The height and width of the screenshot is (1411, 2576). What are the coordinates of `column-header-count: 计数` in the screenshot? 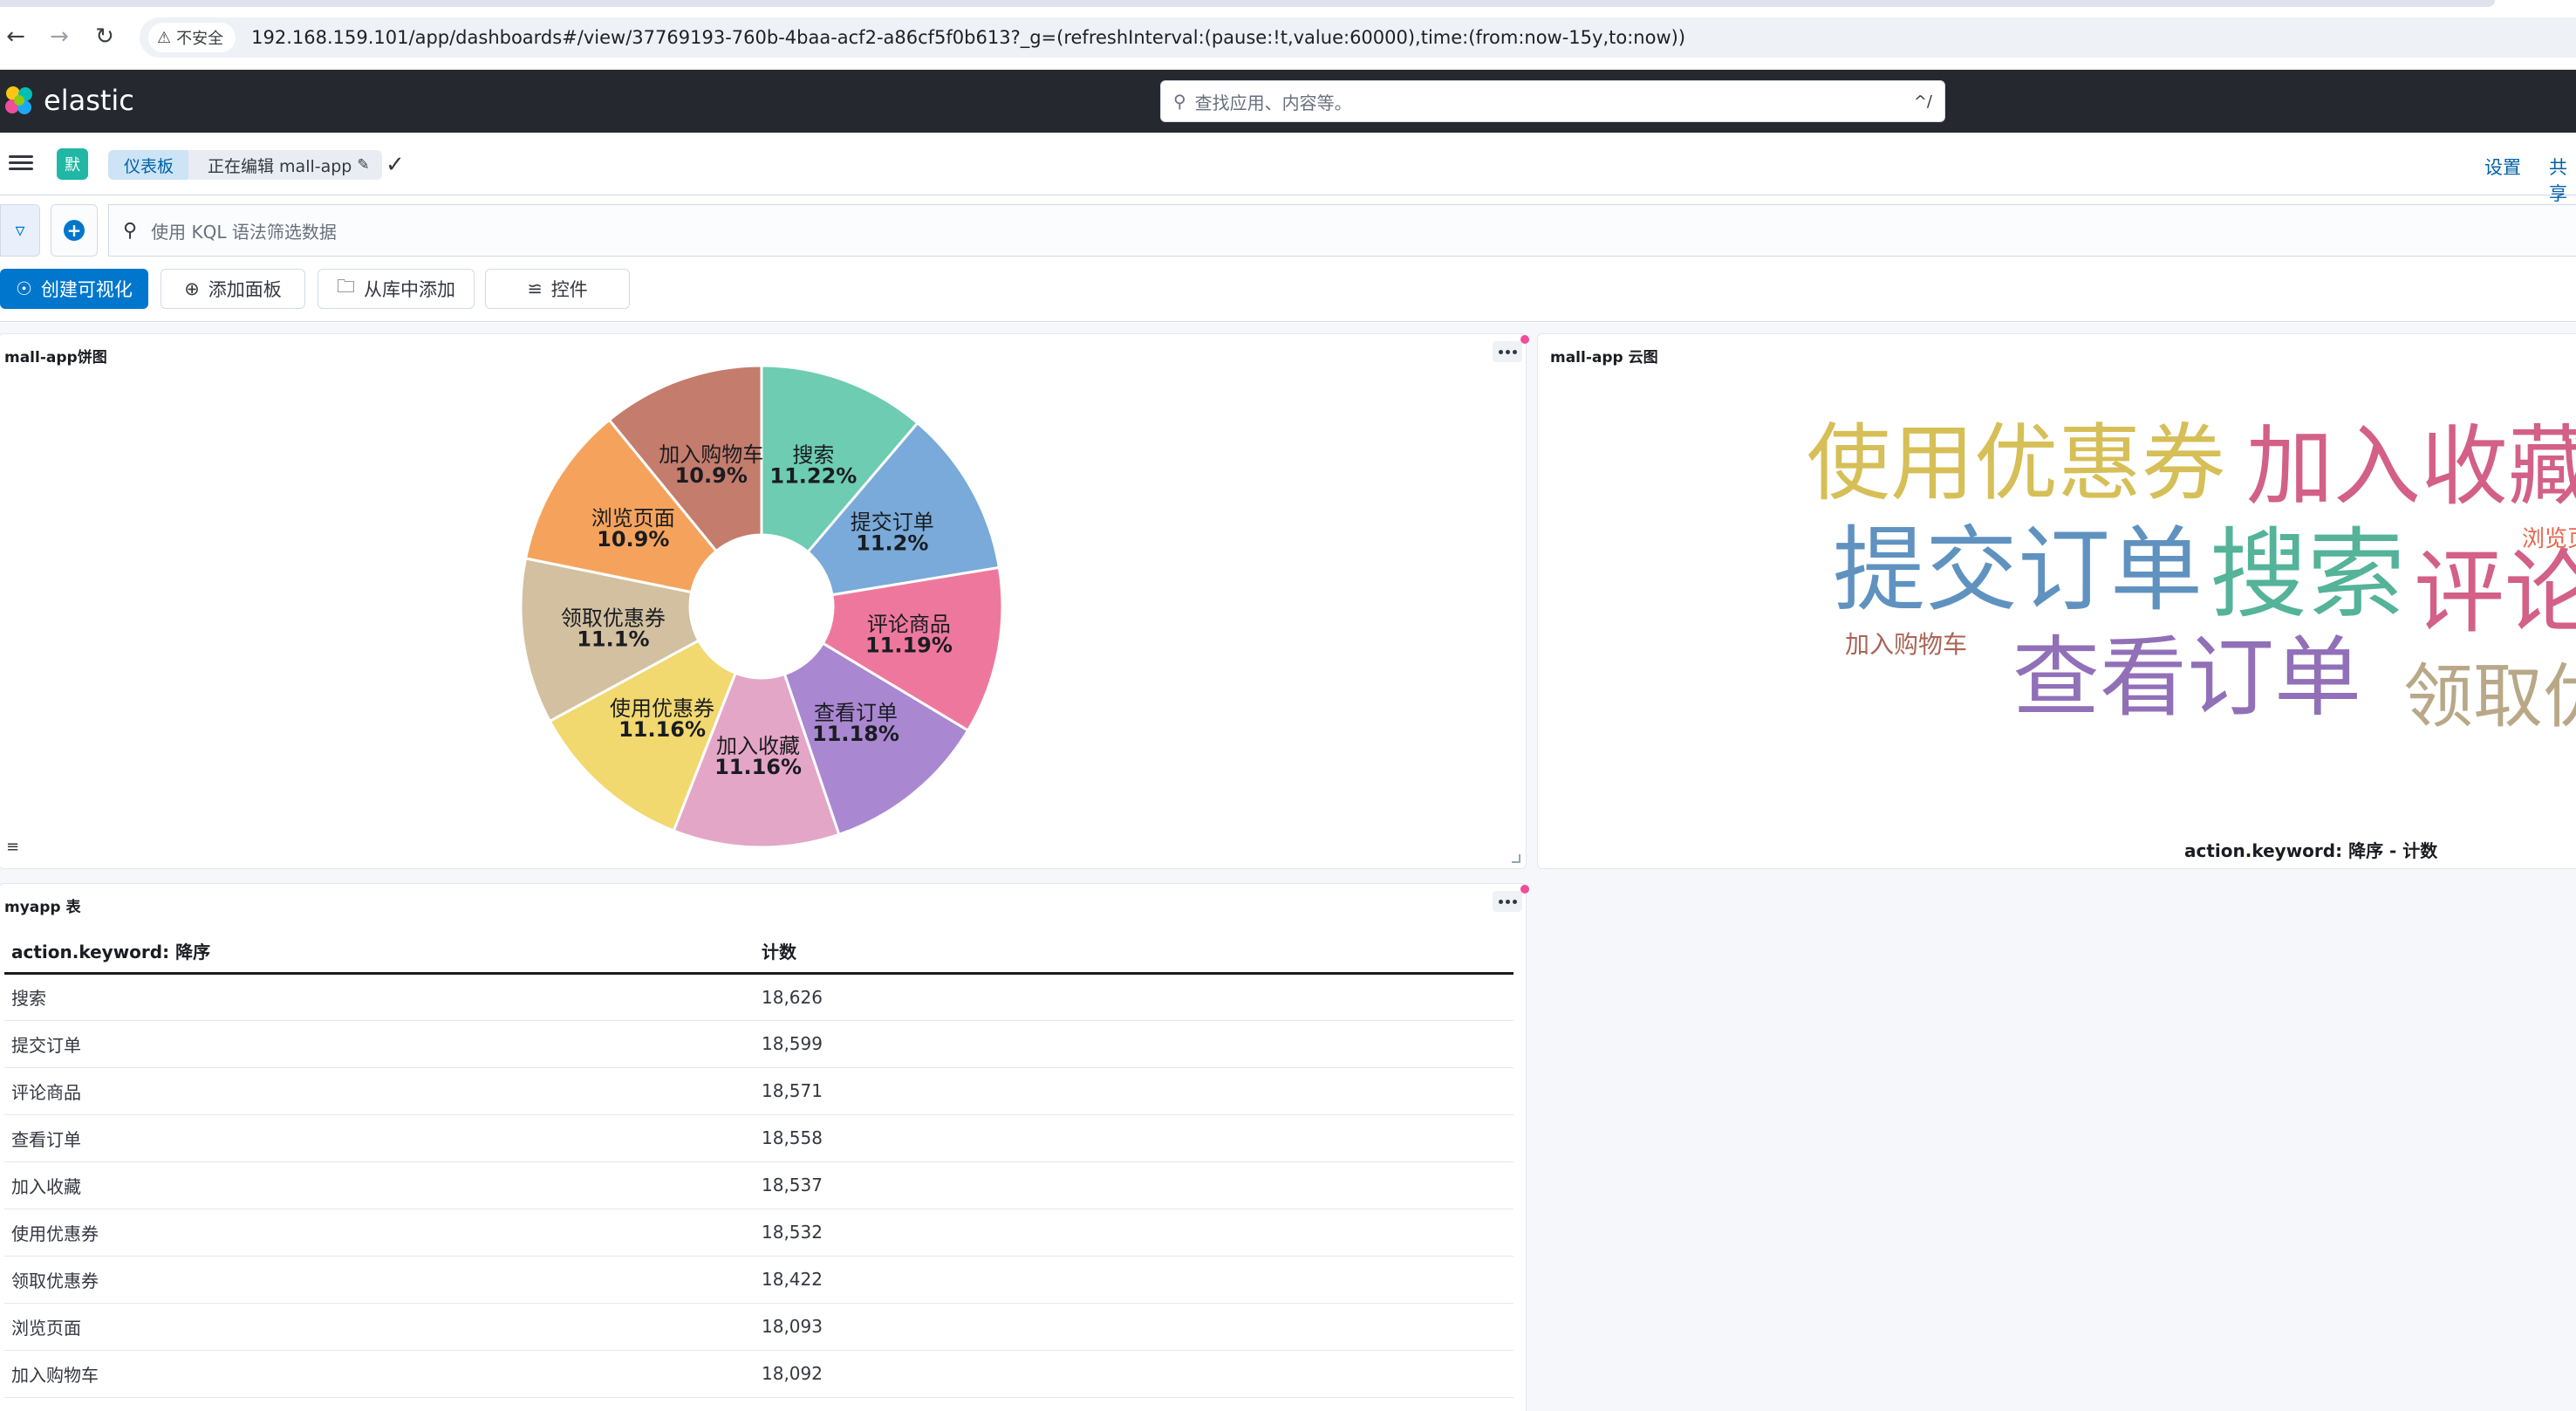 It's located at (1137, 952).